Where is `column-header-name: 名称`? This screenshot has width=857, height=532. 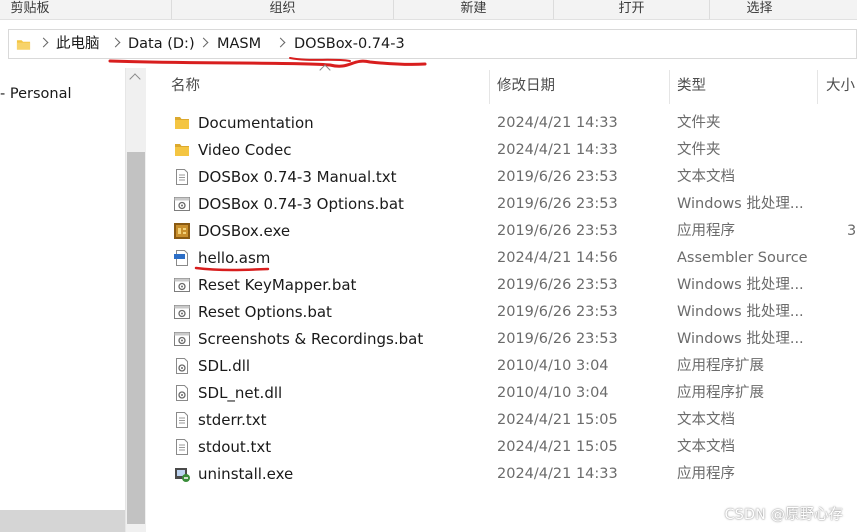
column-header-name: 名称 is located at coordinates (330, 87).